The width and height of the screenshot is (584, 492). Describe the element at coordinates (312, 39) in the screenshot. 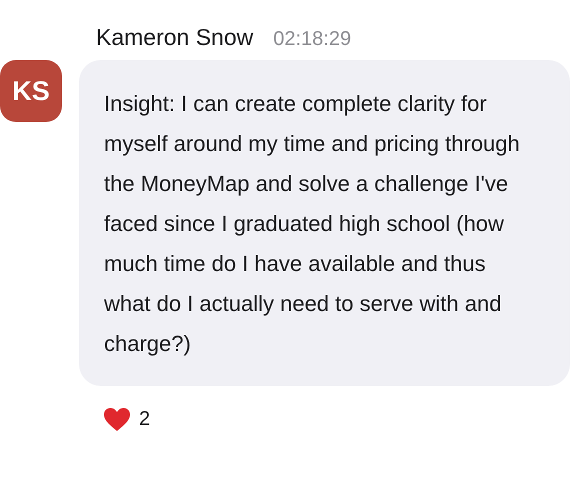

I see `timestamp: 02:18:29` at that location.